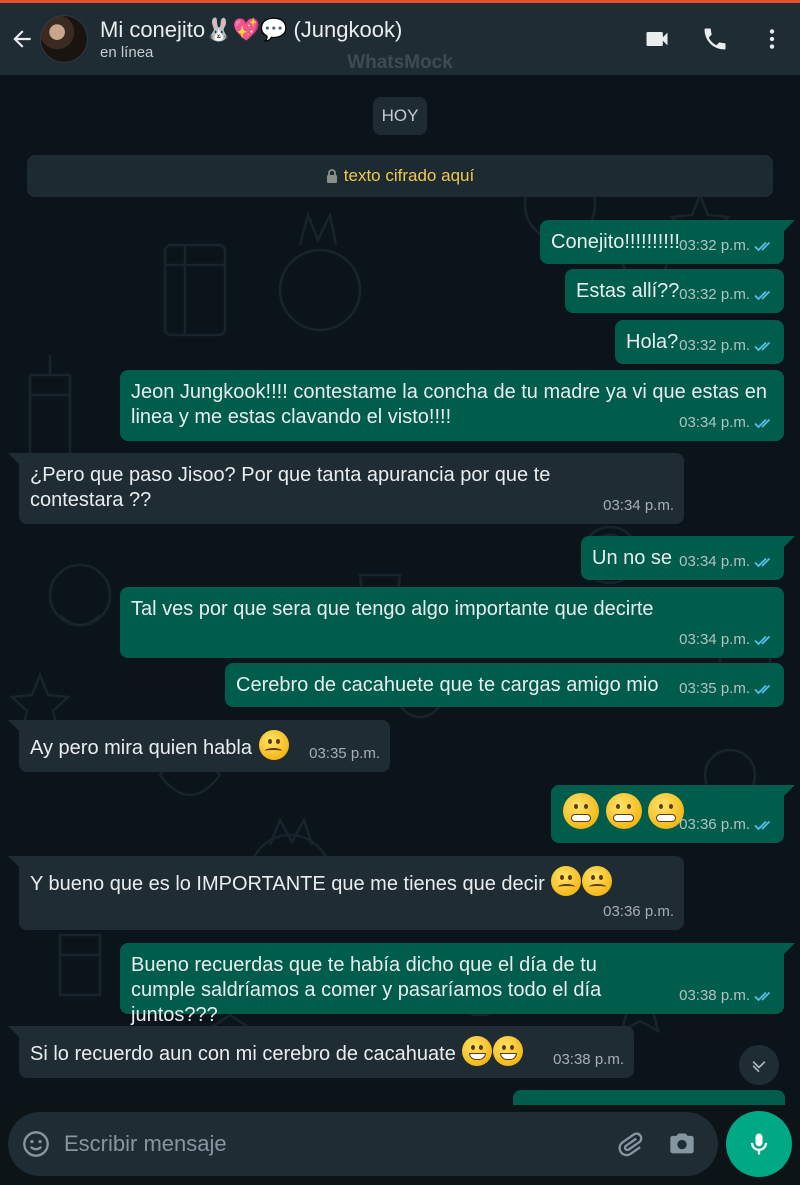 The width and height of the screenshot is (800, 1185). What do you see at coordinates (409, 175) in the screenshot?
I see `encryption-notice-text: texto cifrado aquí` at bounding box center [409, 175].